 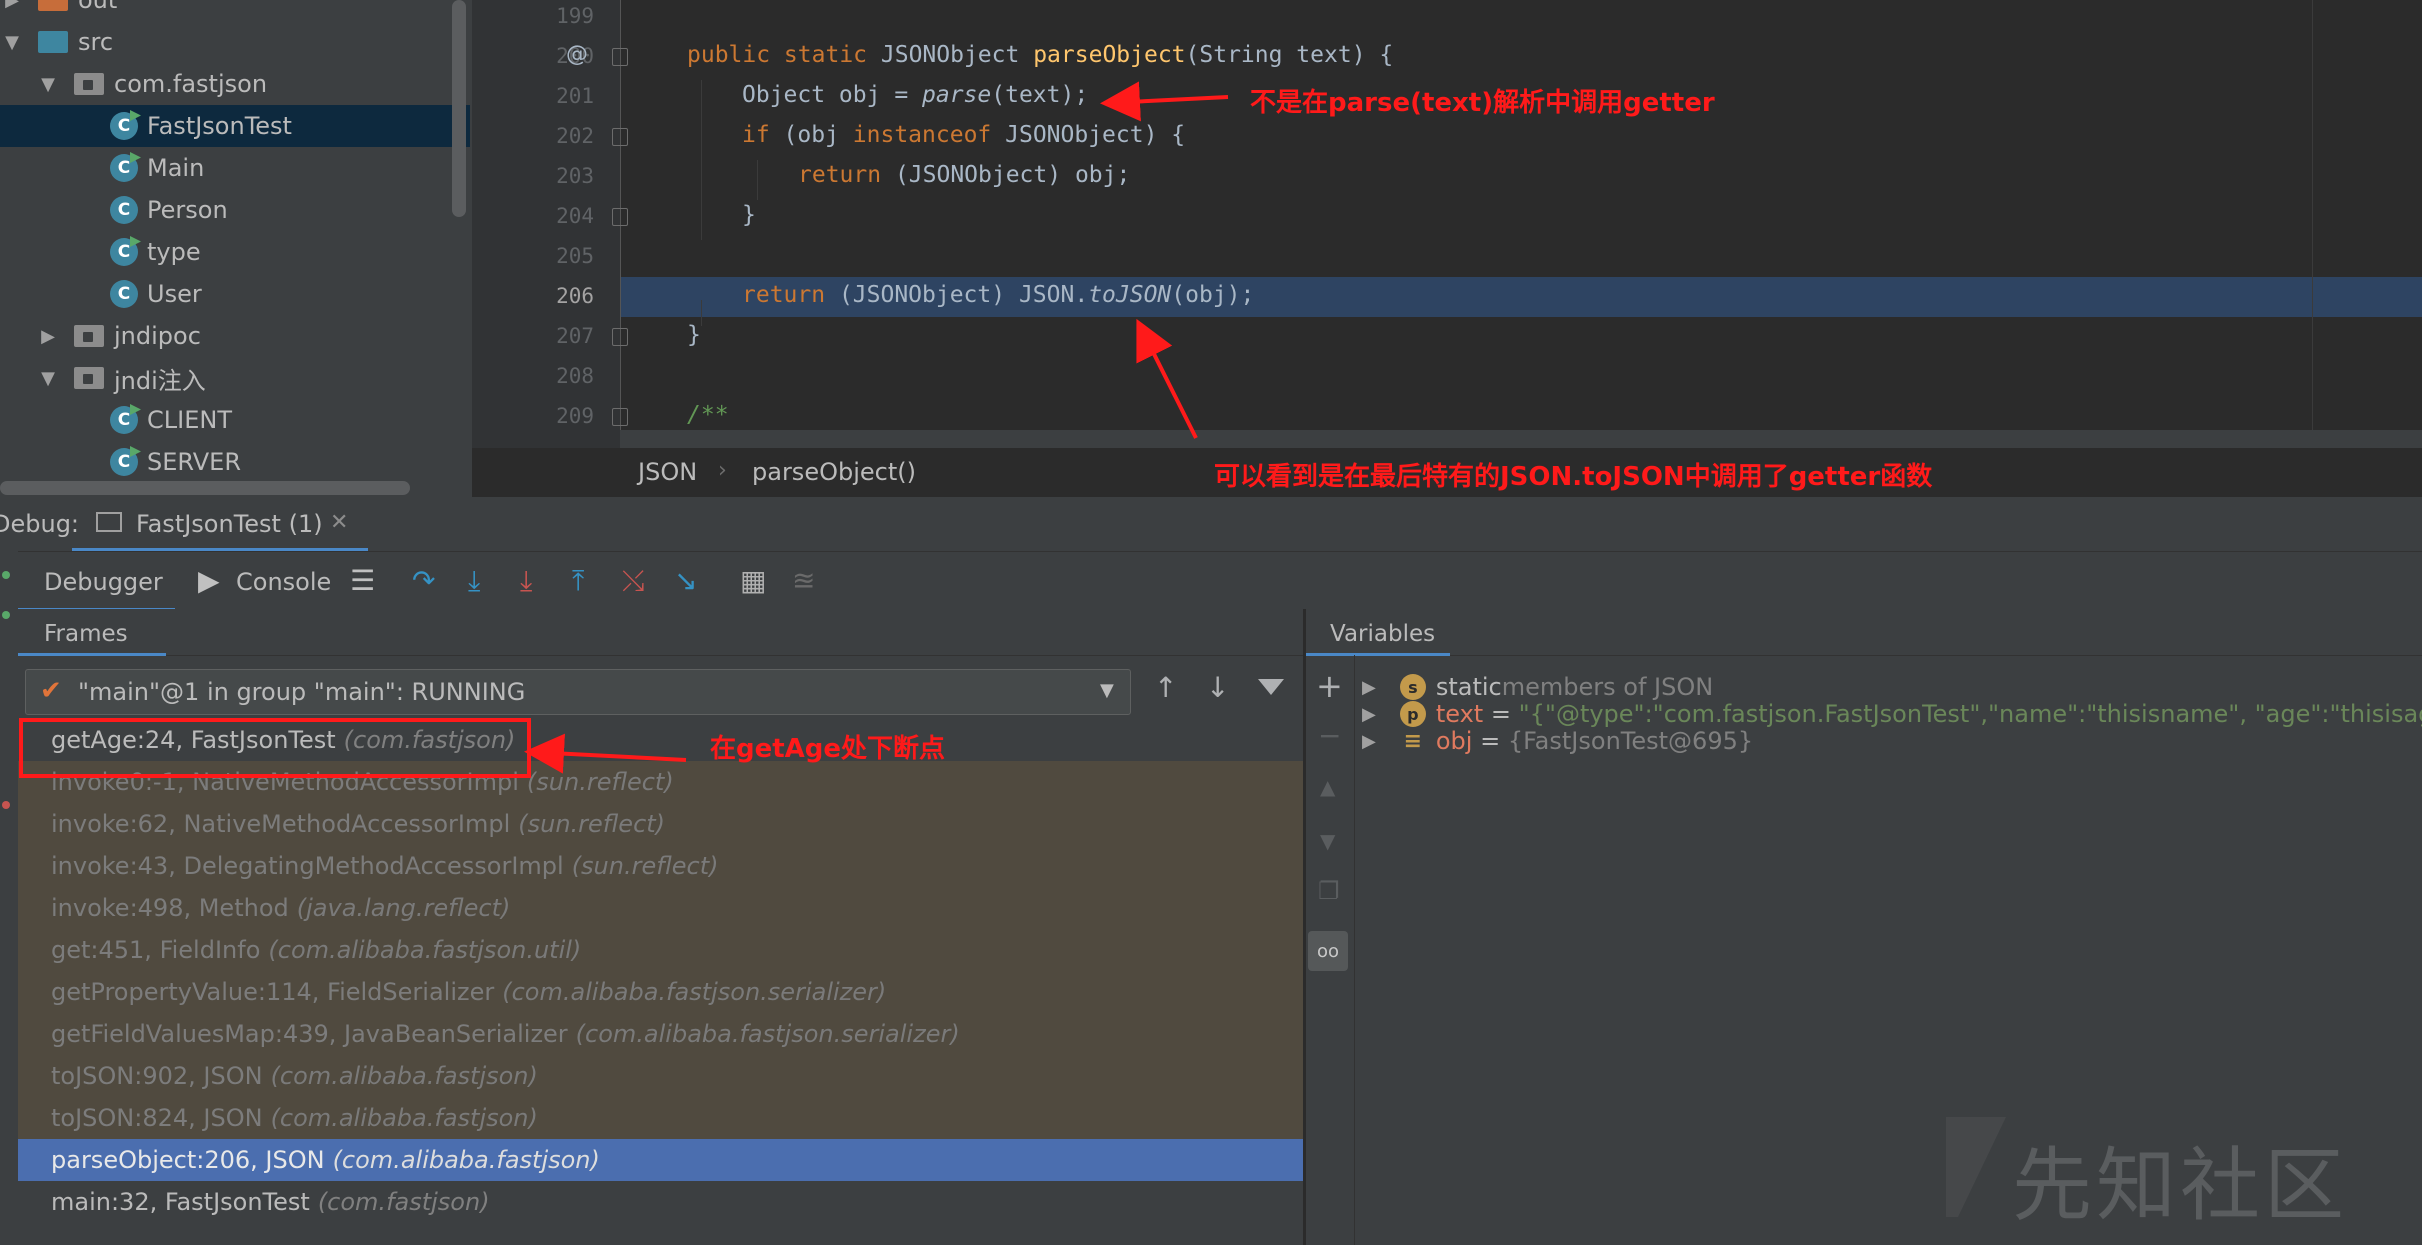 I want to click on annotation-box, so click(x=275, y=748).